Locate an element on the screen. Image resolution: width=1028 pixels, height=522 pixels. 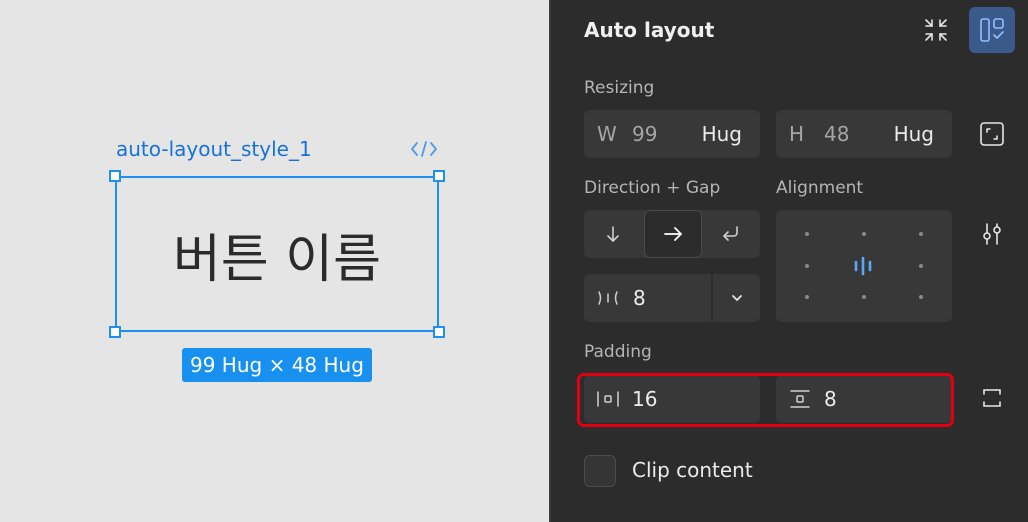
resize-to-fit-icon is located at coordinates (992, 134).